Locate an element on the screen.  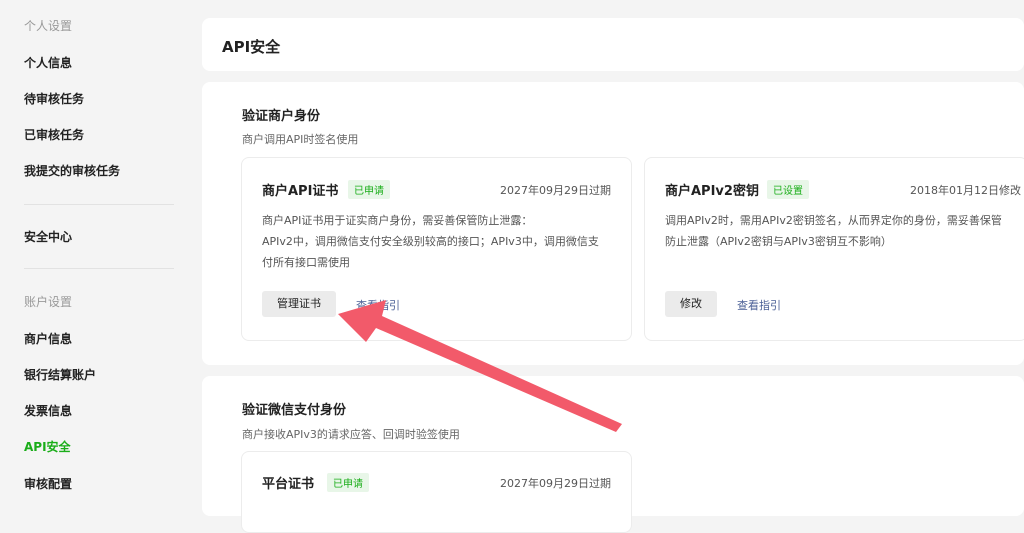
sidebar-item-pending-review: 待审核任务 is located at coordinates (54, 98).